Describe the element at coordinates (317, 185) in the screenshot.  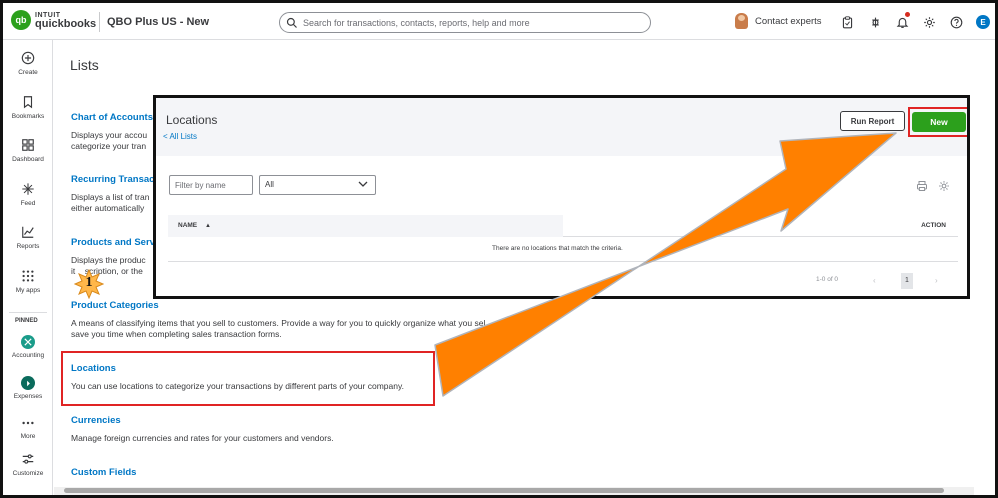
I see `status-select: All` at that location.